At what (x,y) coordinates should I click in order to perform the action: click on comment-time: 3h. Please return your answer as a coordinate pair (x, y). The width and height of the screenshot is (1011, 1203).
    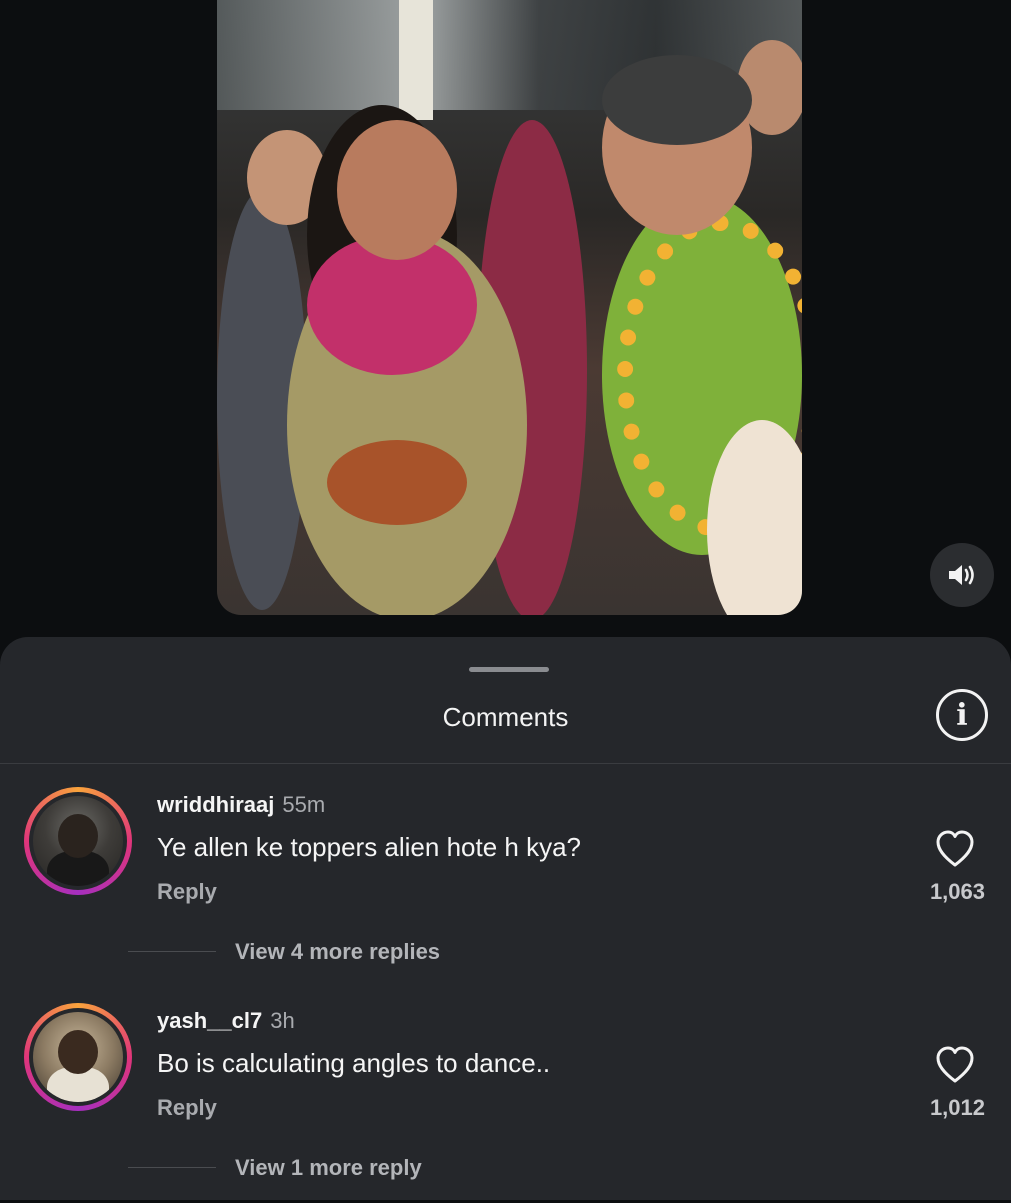
    Looking at the image, I should click on (282, 1020).